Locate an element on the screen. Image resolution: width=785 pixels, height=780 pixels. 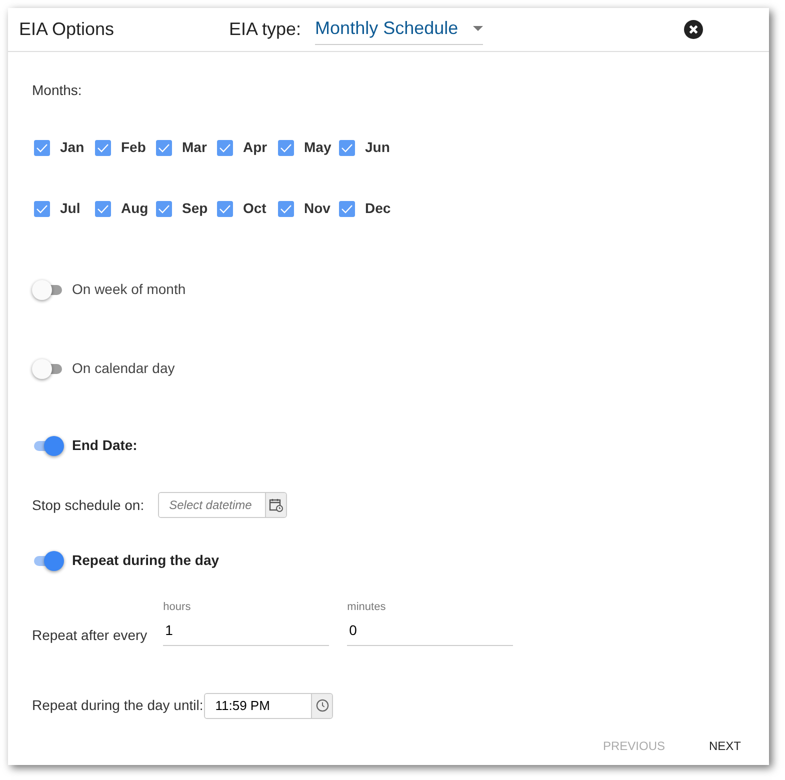
next-button: NEXT is located at coordinates (724, 746).